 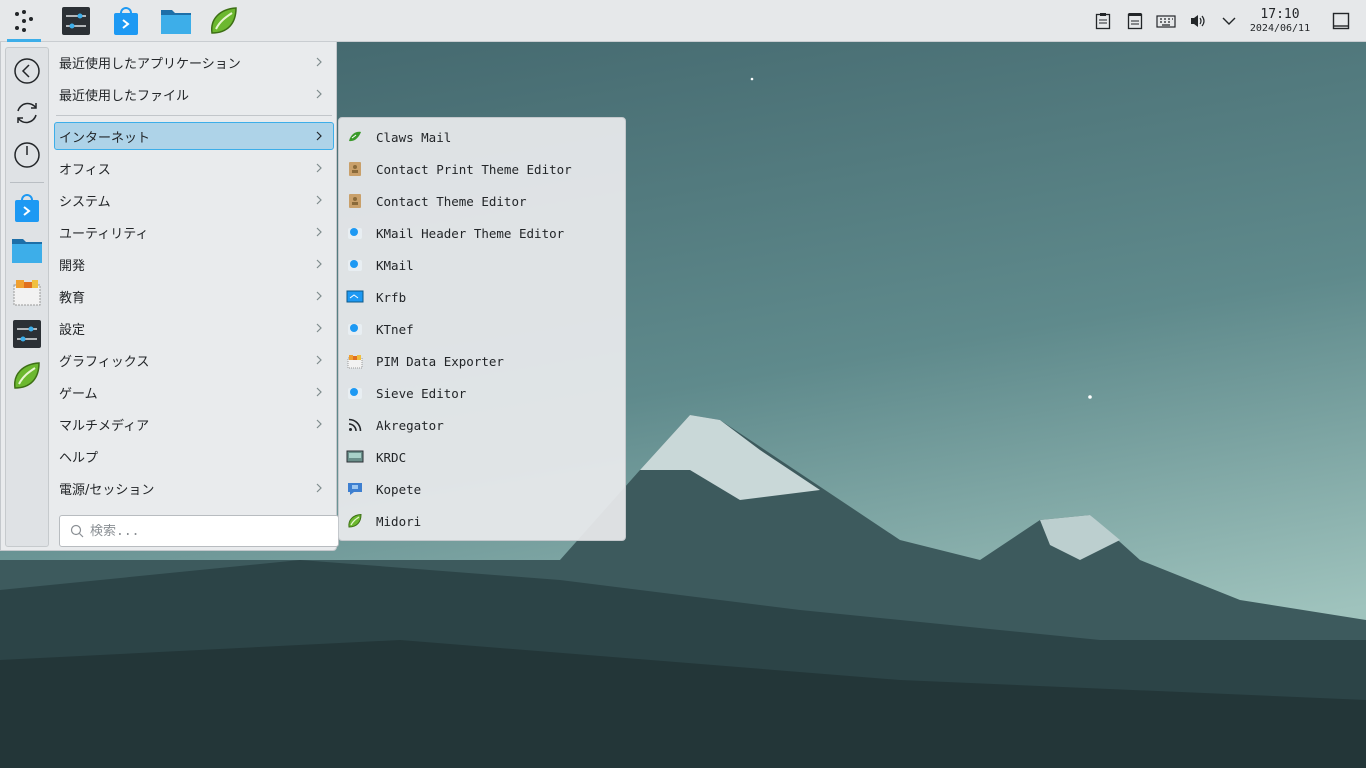 I want to click on category-help: ヘルプ, so click(x=194, y=456).